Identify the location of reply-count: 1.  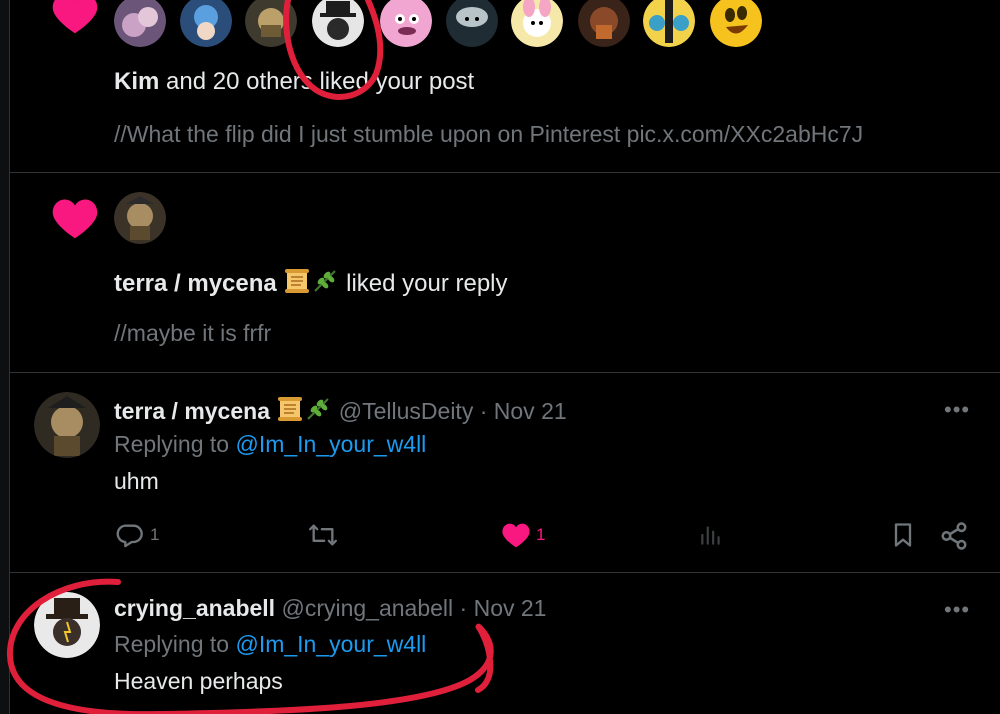
(155, 534).